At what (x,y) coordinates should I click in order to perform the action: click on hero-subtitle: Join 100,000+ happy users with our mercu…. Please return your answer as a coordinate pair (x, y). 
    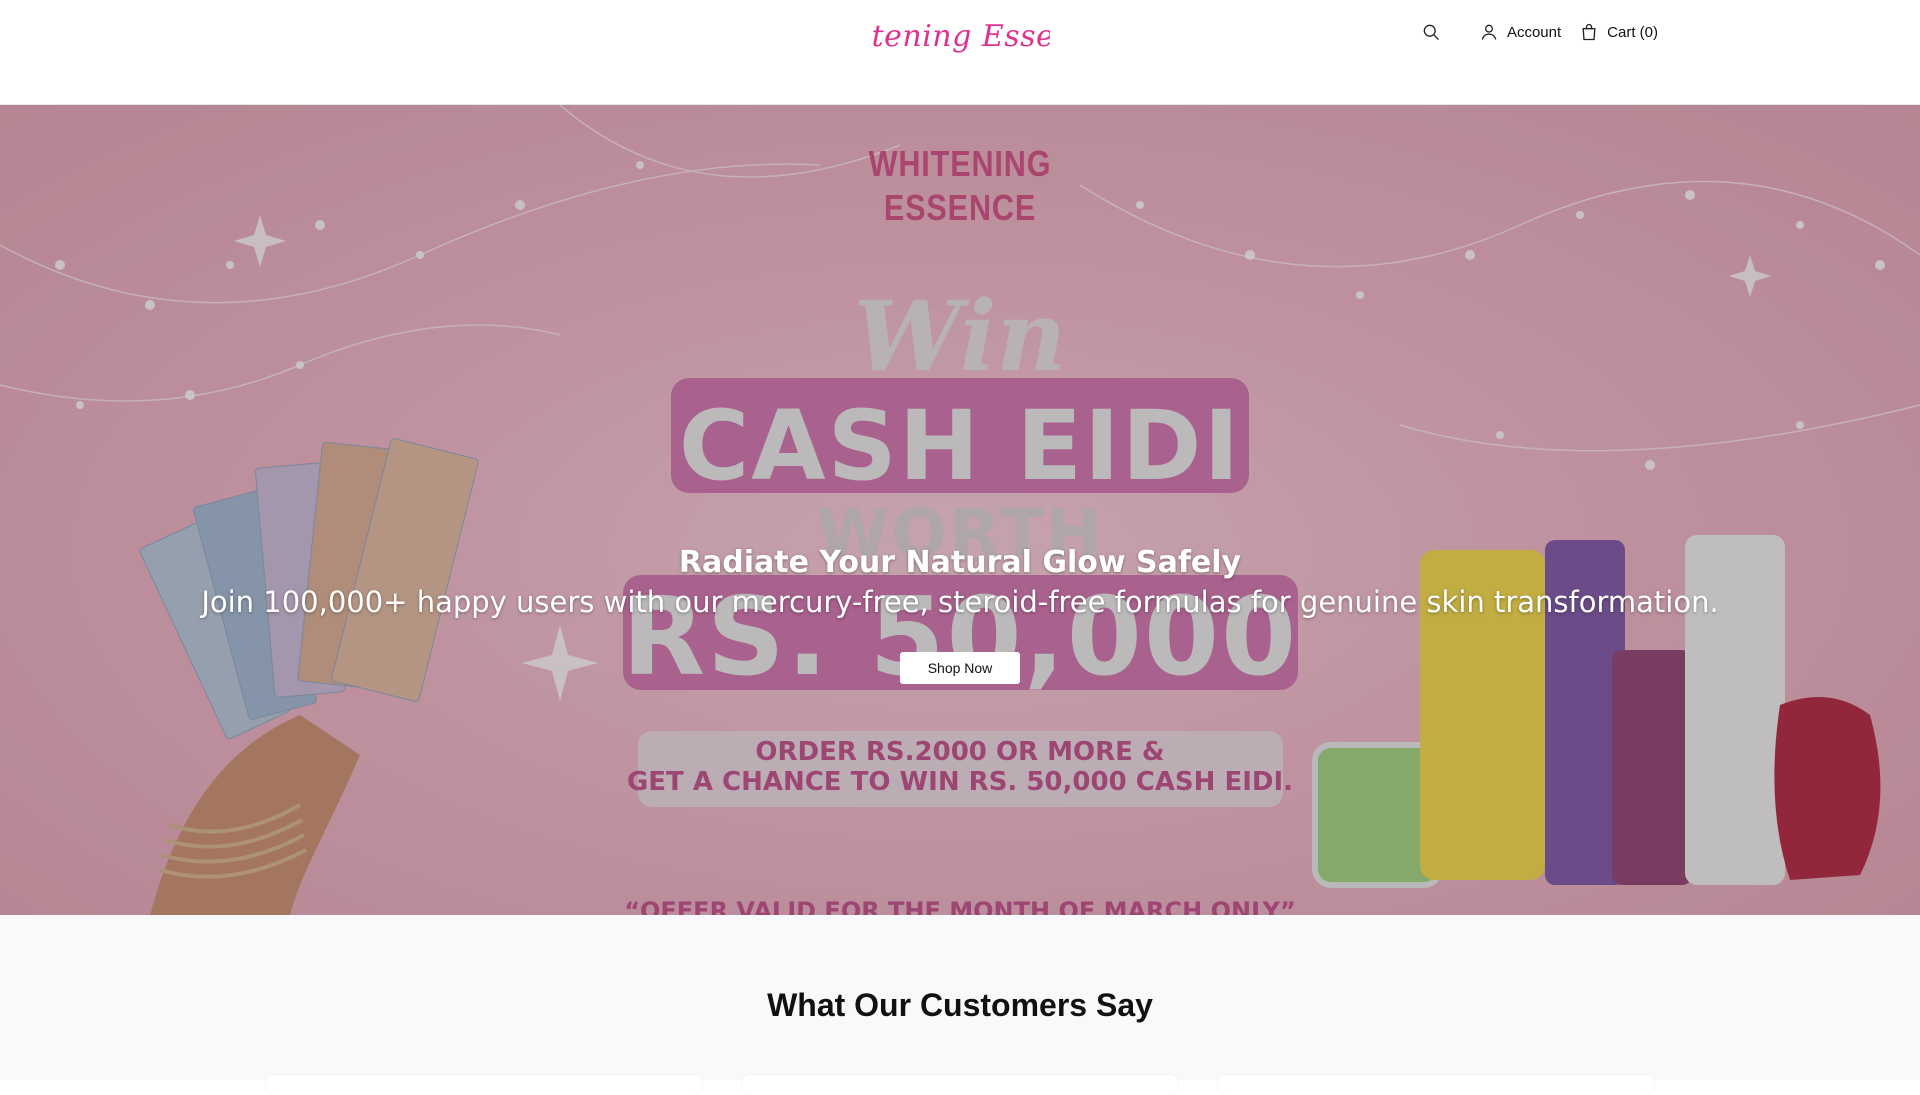
    Looking at the image, I should click on (960, 602).